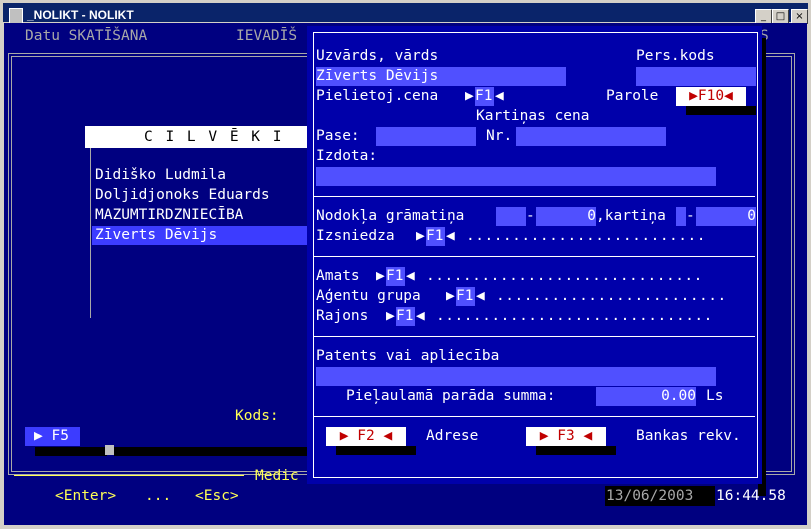 The height and width of the screenshot is (529, 811). Describe the element at coordinates (395, 276) in the screenshot. I see `position-f1-button: F1` at that location.